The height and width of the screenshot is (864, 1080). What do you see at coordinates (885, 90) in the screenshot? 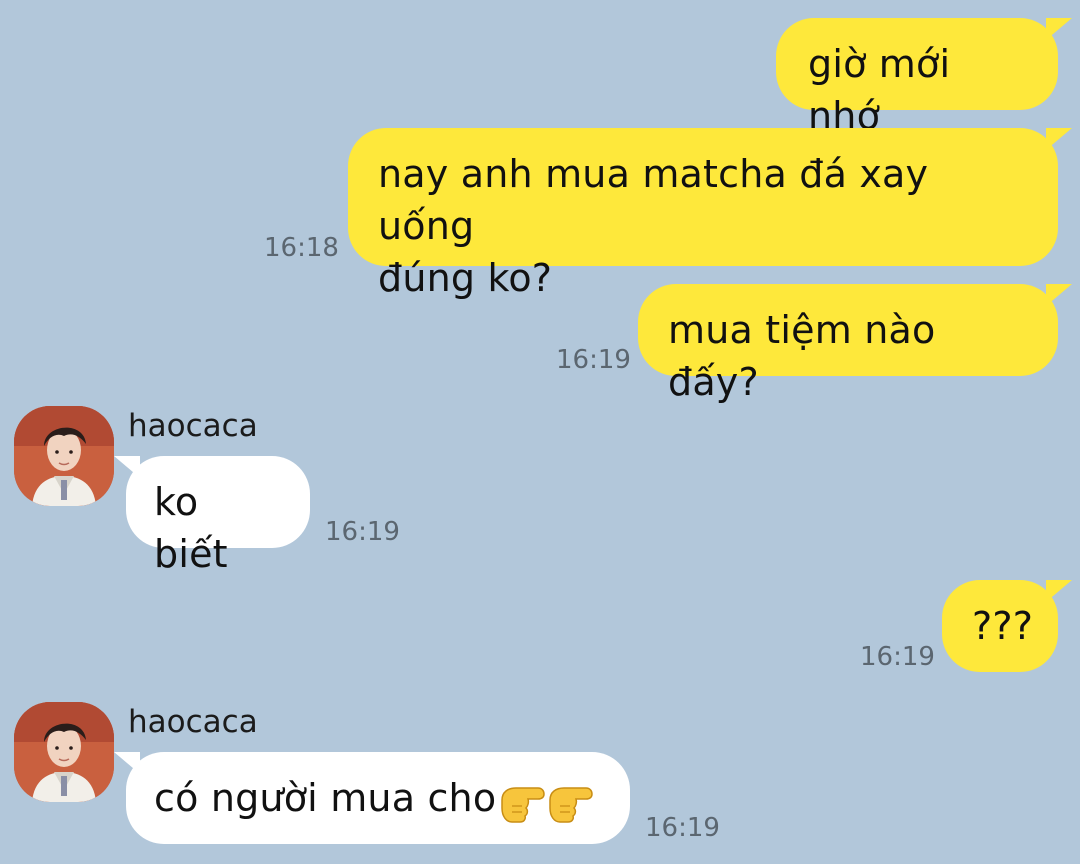
I see `message-text: giờ mới nhớ` at bounding box center [885, 90].